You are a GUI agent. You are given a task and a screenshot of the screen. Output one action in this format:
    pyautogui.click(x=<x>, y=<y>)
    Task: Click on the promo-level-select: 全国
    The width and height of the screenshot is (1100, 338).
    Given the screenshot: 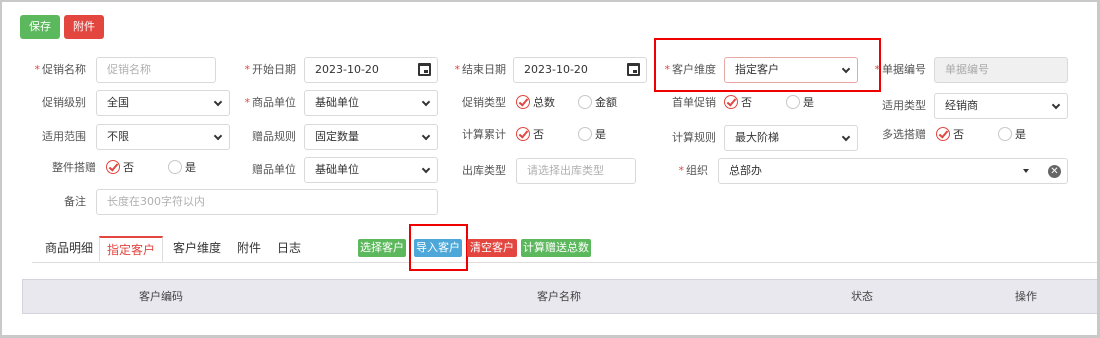 What is the action you would take?
    pyautogui.click(x=163, y=103)
    